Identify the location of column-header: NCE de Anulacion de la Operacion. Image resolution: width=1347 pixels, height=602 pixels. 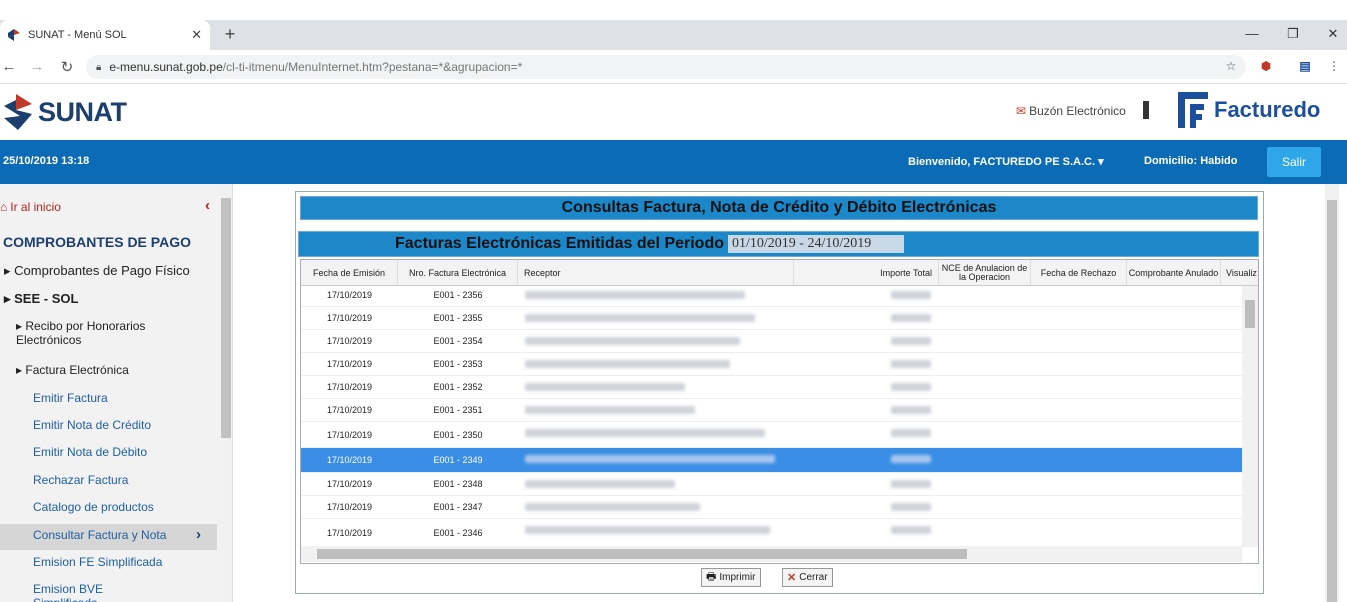
(985, 273).